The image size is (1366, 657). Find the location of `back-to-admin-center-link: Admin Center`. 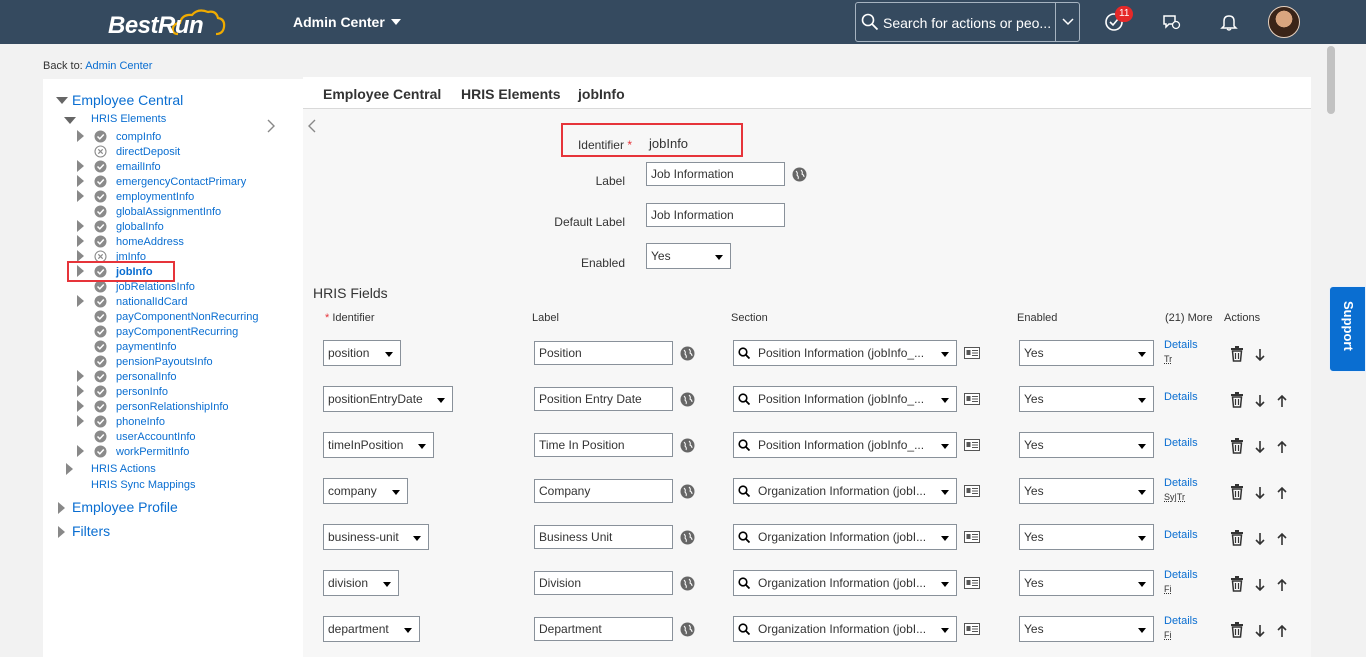

back-to-admin-center-link: Admin Center is located at coordinates (118, 66).